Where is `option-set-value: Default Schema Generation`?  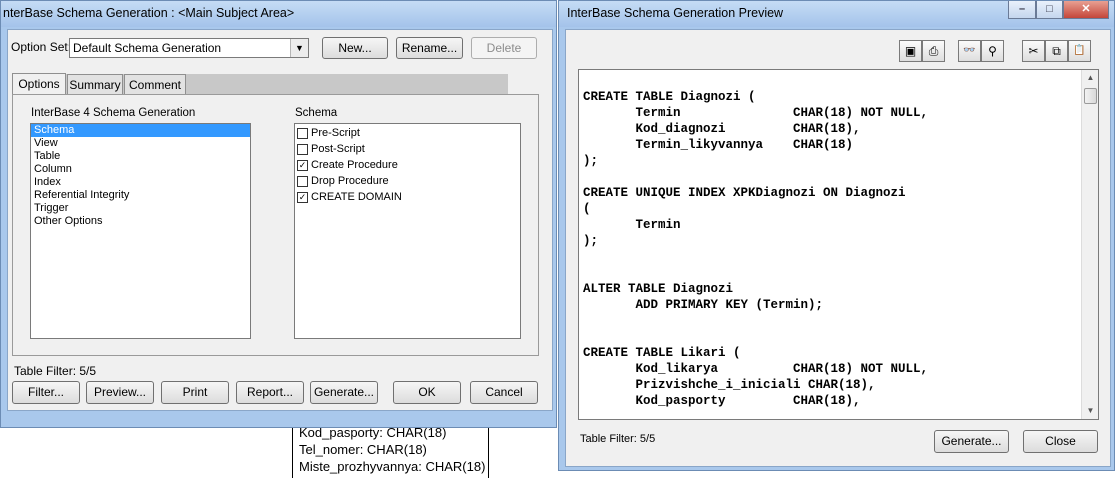
option-set-value: Default Schema Generation is located at coordinates (147, 48).